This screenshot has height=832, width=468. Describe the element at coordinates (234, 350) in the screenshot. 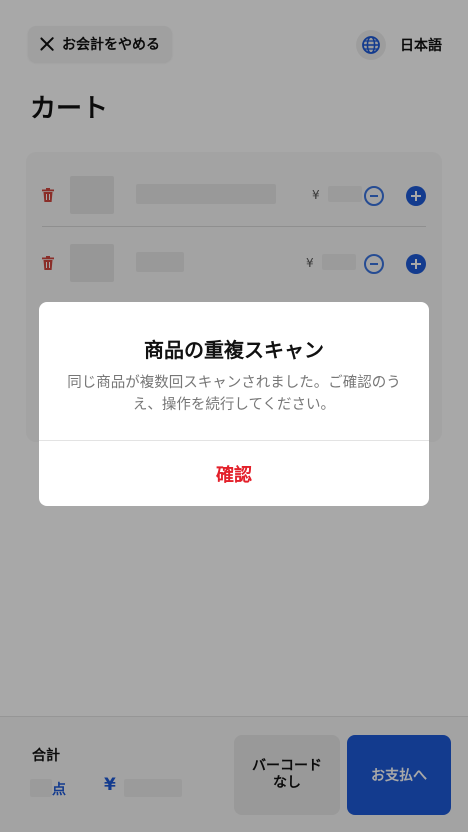

I see `dialog-title: 商品の重複スキャン` at that location.